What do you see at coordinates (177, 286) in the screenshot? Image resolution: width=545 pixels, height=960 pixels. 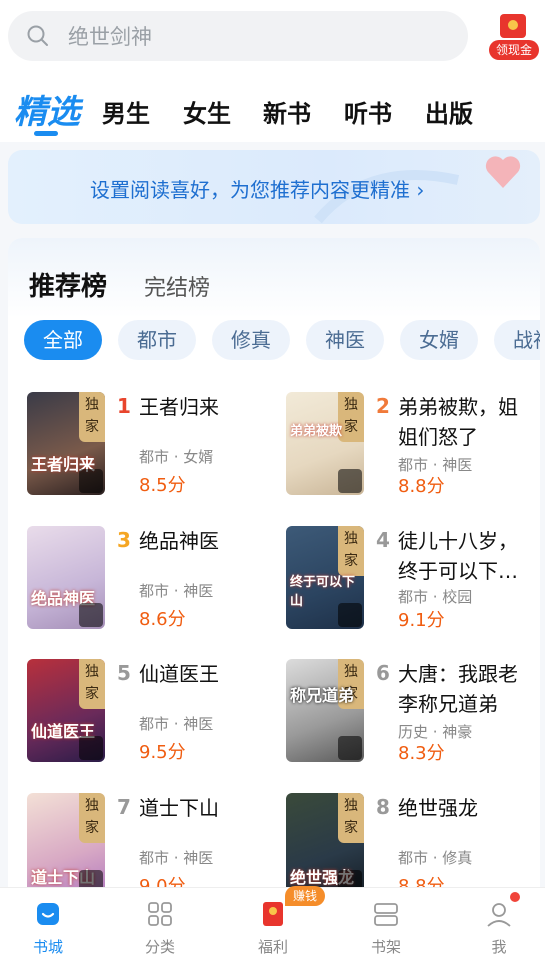 I see `tab-completed-list: 完结榜` at bounding box center [177, 286].